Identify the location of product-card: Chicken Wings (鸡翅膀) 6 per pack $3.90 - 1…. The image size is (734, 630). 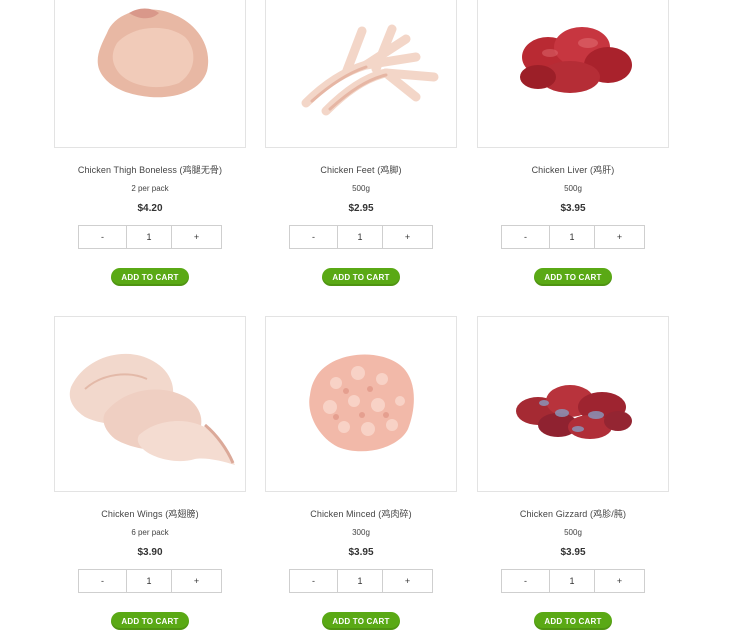
(150, 473).